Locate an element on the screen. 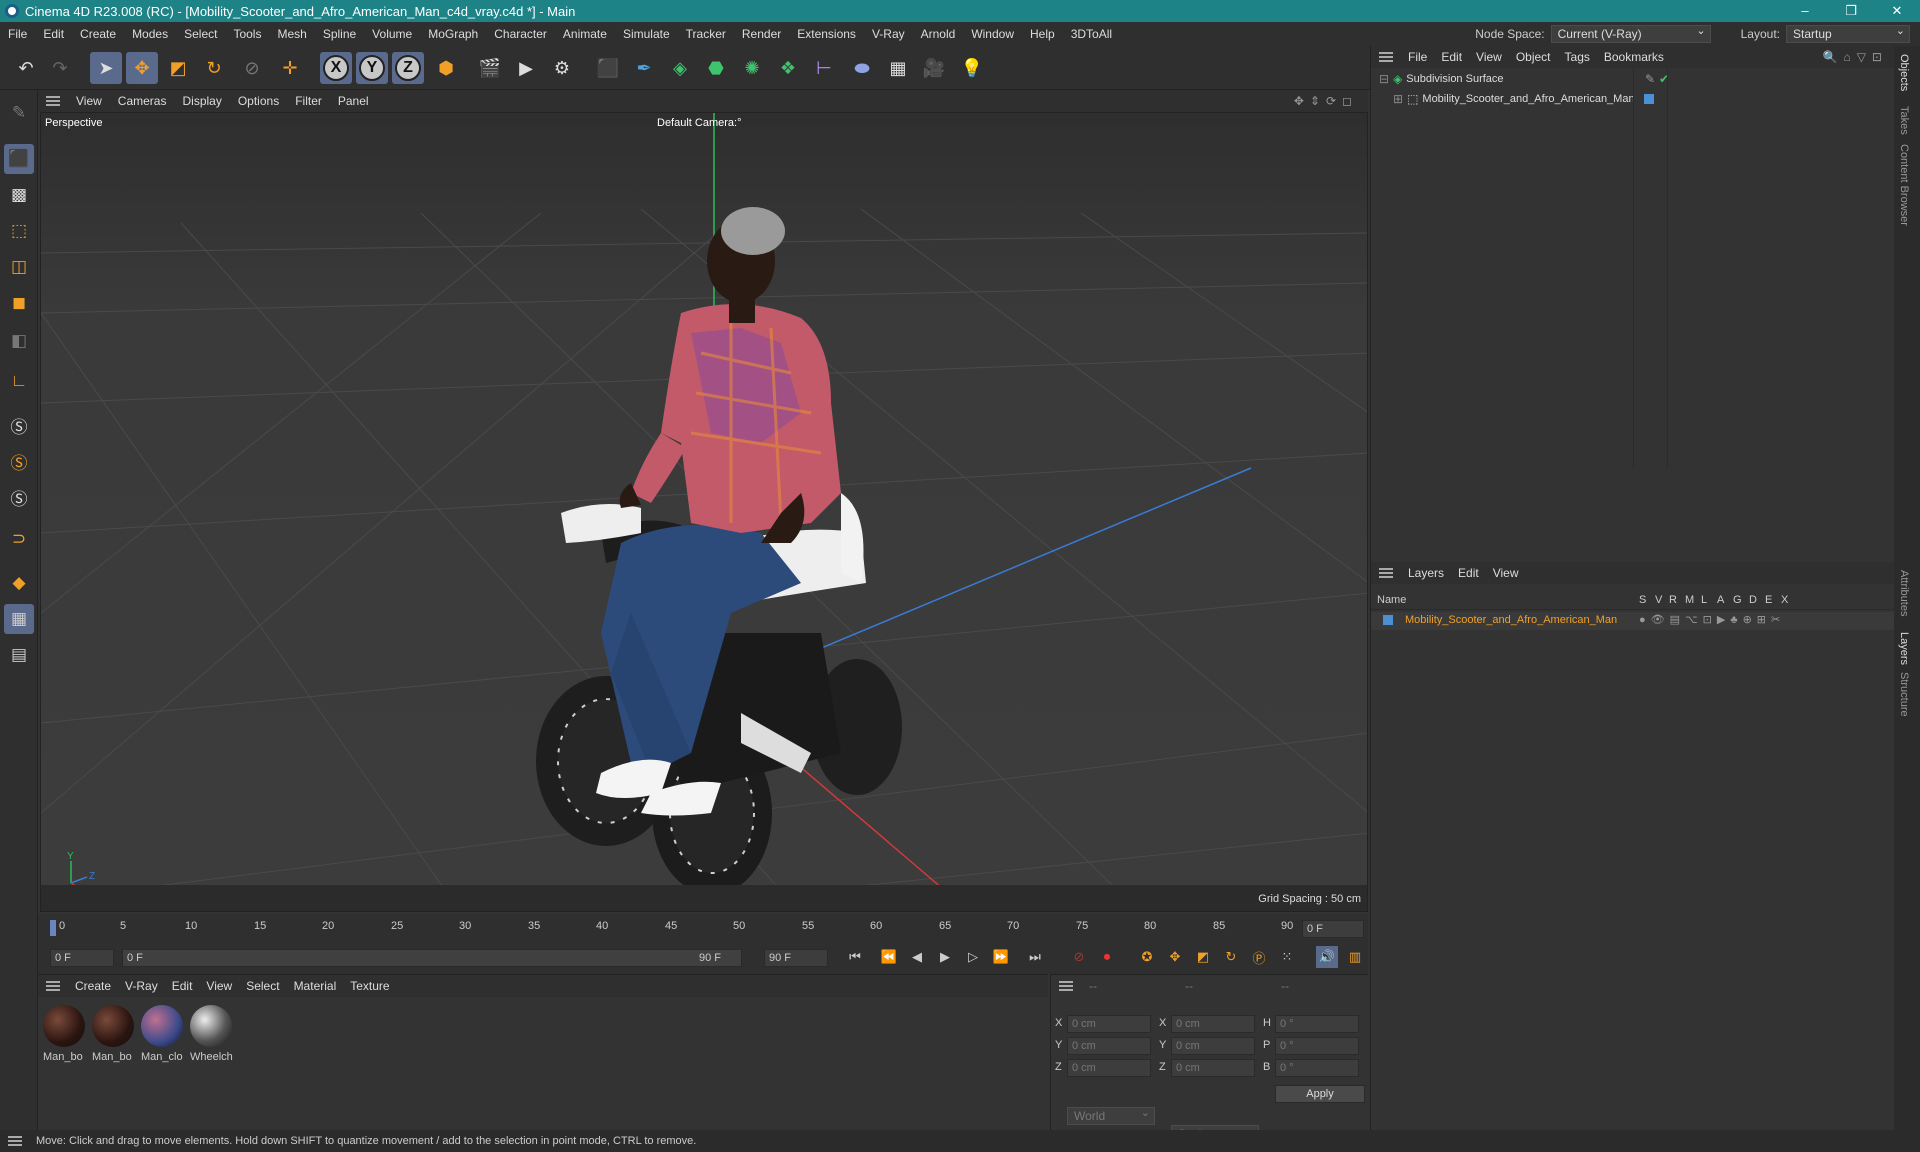 This screenshot has width=1920, height=1152. next-frame-icon: ▷ is located at coordinates (973, 957).